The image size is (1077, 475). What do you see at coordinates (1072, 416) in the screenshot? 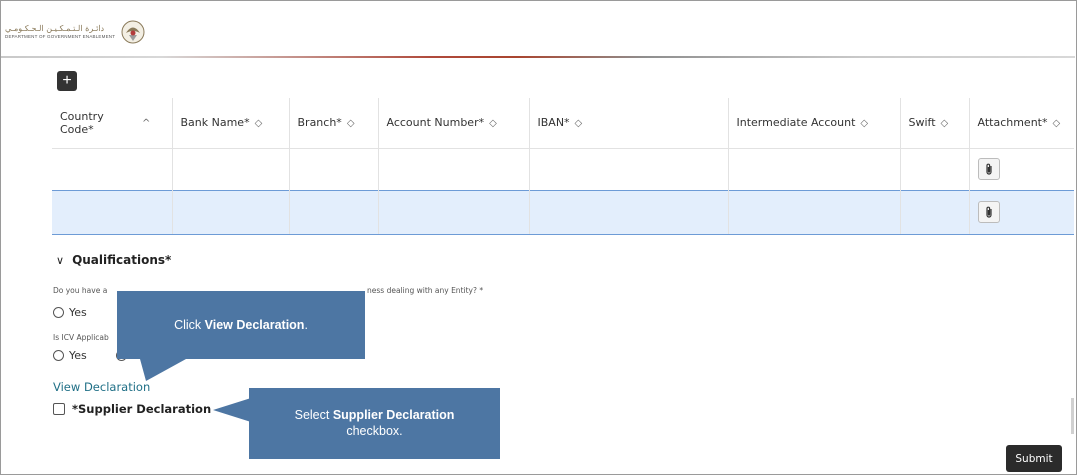
I see `scrollbar-thumb` at bounding box center [1072, 416].